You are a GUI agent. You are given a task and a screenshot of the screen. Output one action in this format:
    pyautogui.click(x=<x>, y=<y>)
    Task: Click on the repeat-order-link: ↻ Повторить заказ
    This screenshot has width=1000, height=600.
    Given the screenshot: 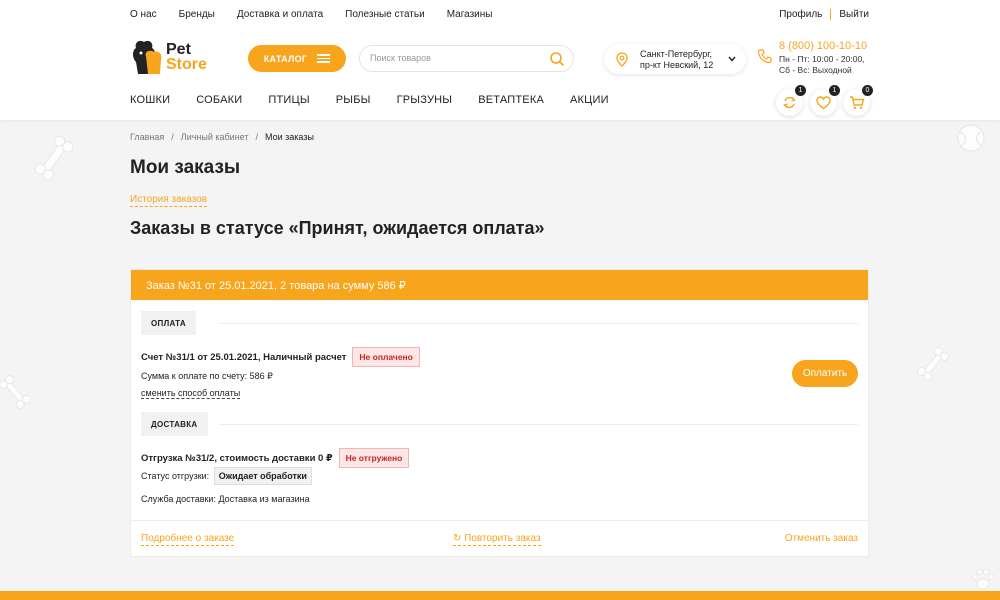 What is the action you would take?
    pyautogui.click(x=497, y=539)
    